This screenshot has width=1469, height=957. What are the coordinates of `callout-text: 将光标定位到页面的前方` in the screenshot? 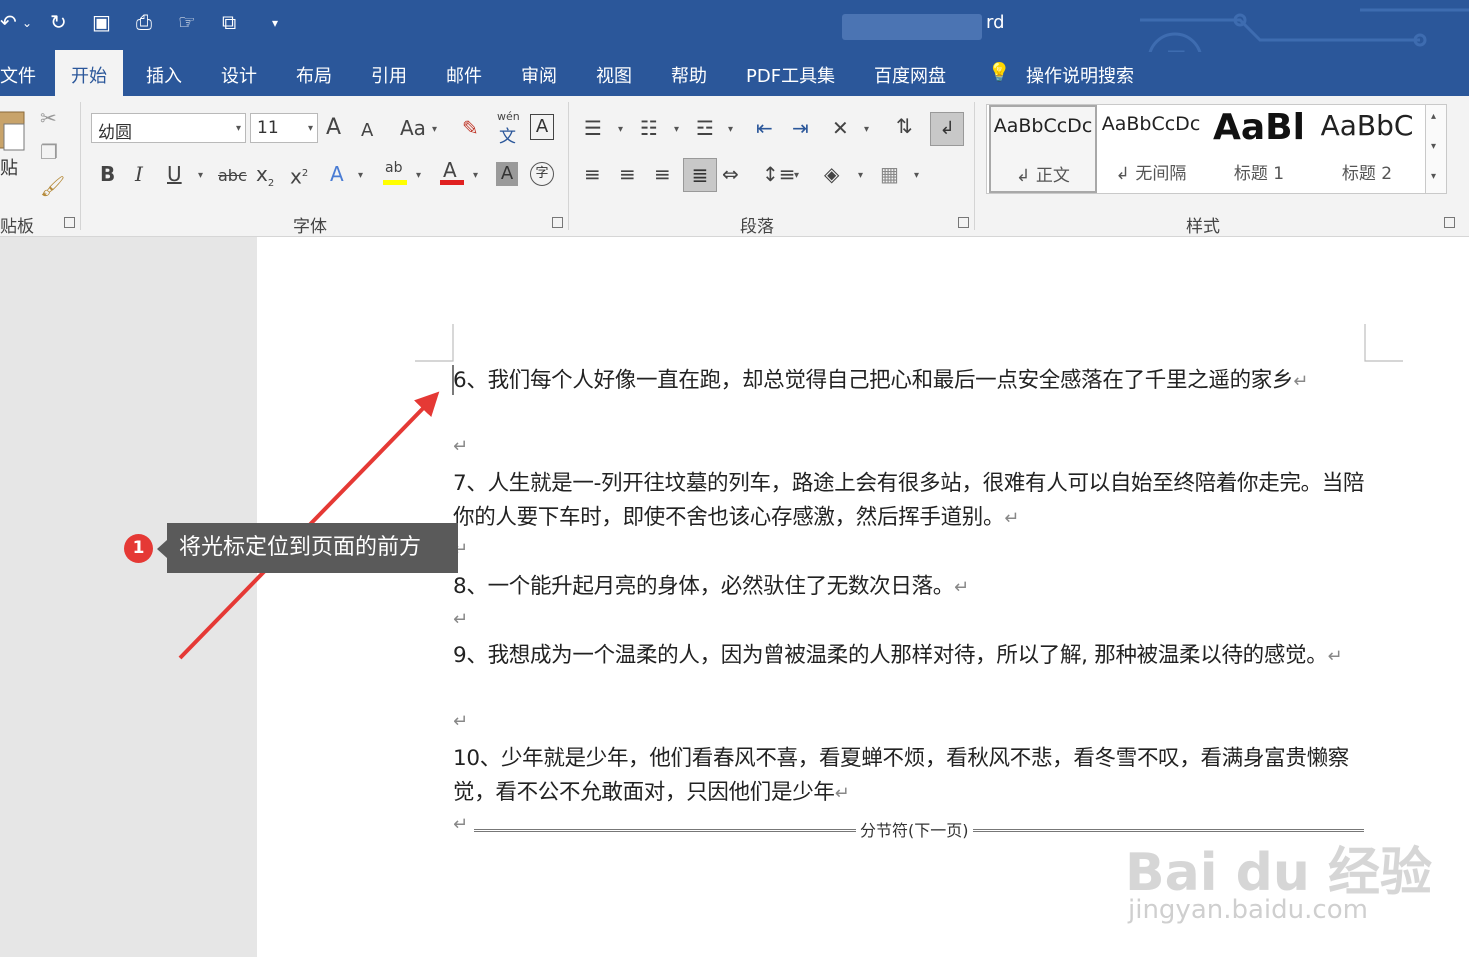 It's located at (312, 548).